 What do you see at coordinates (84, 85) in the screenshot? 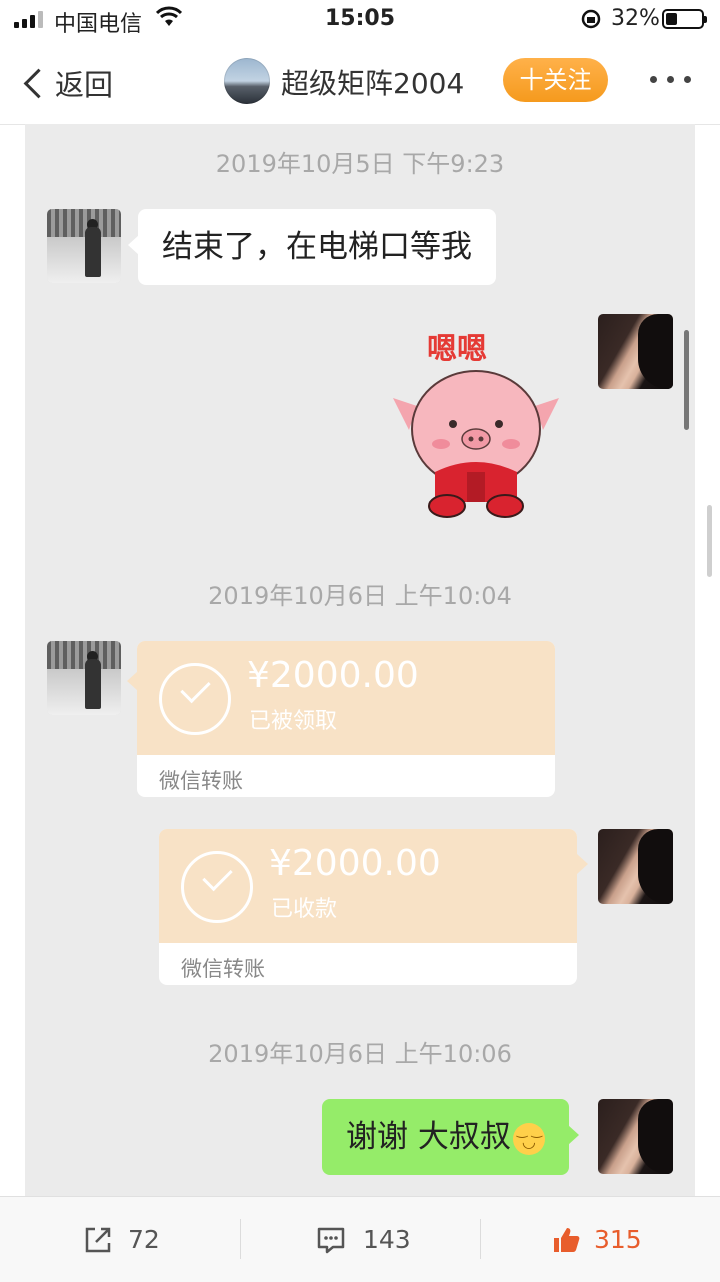
I see `back-label: 返回` at bounding box center [84, 85].